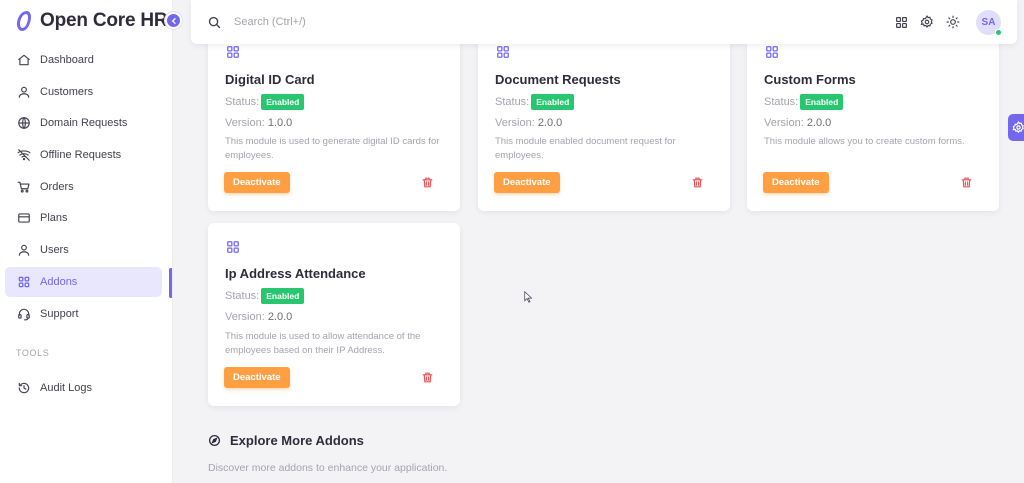  I want to click on history-icon, so click(23, 388).